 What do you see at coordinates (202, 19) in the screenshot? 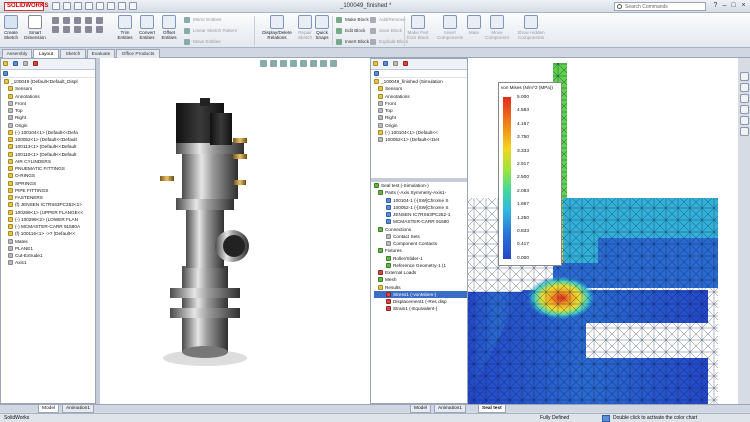
I see `mirror-entities-button: Mirror Entities` at bounding box center [202, 19].